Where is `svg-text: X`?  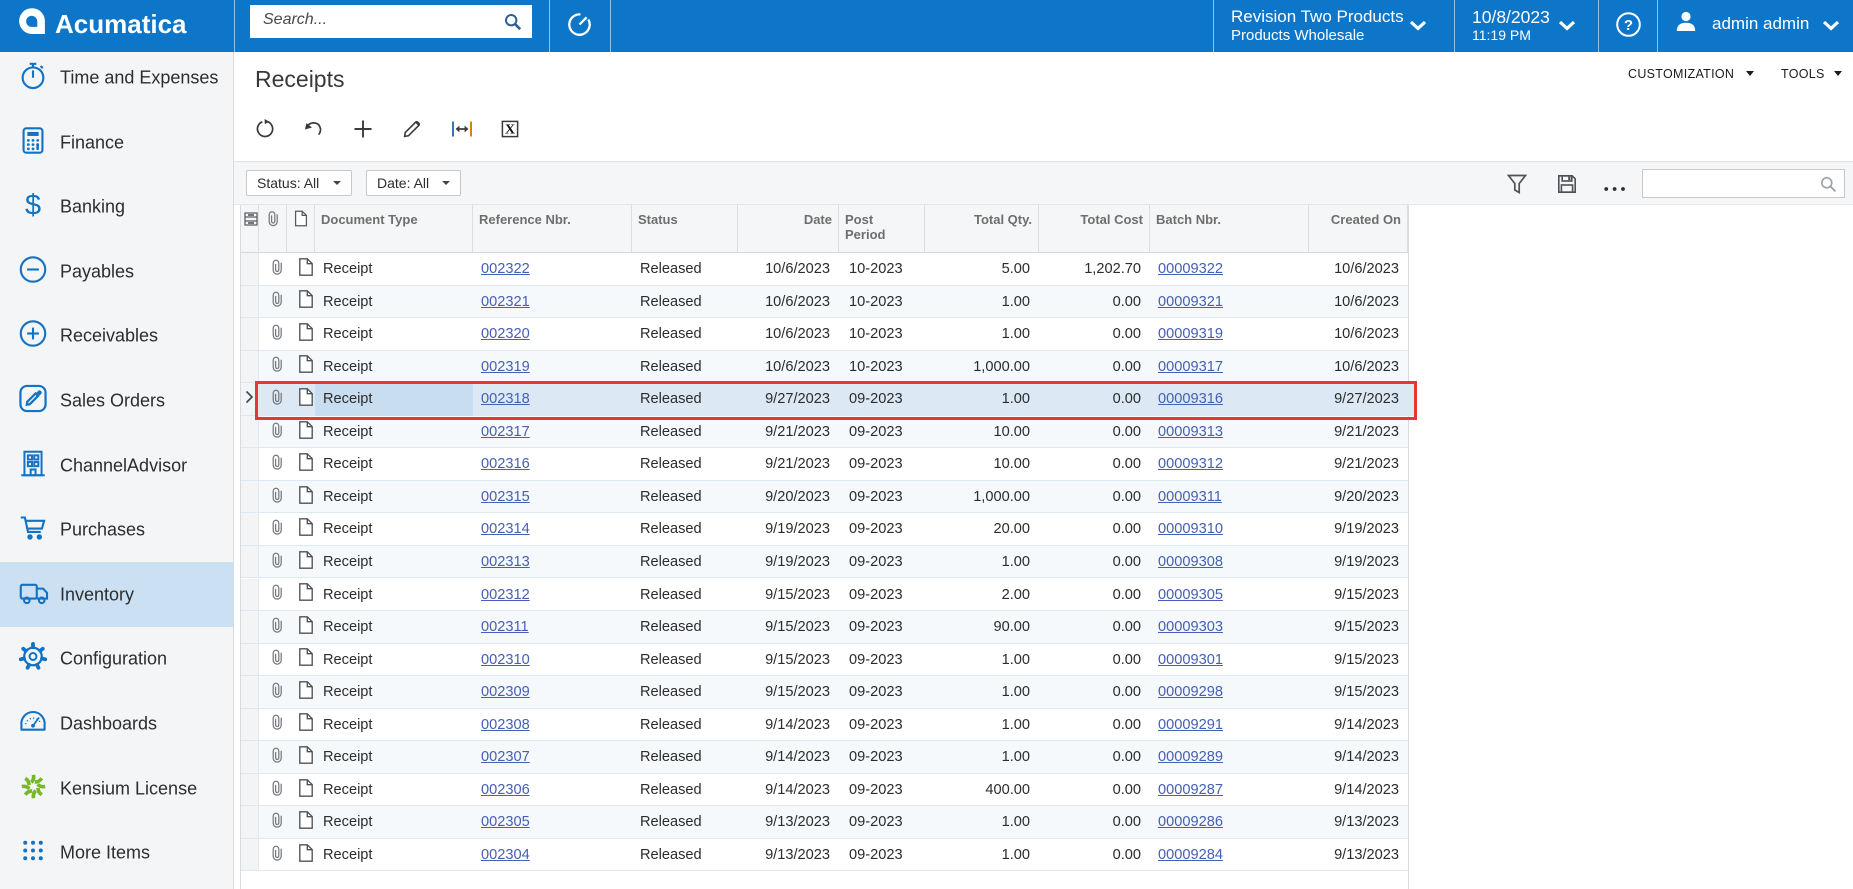
svg-text: X is located at coordinates (510, 130).